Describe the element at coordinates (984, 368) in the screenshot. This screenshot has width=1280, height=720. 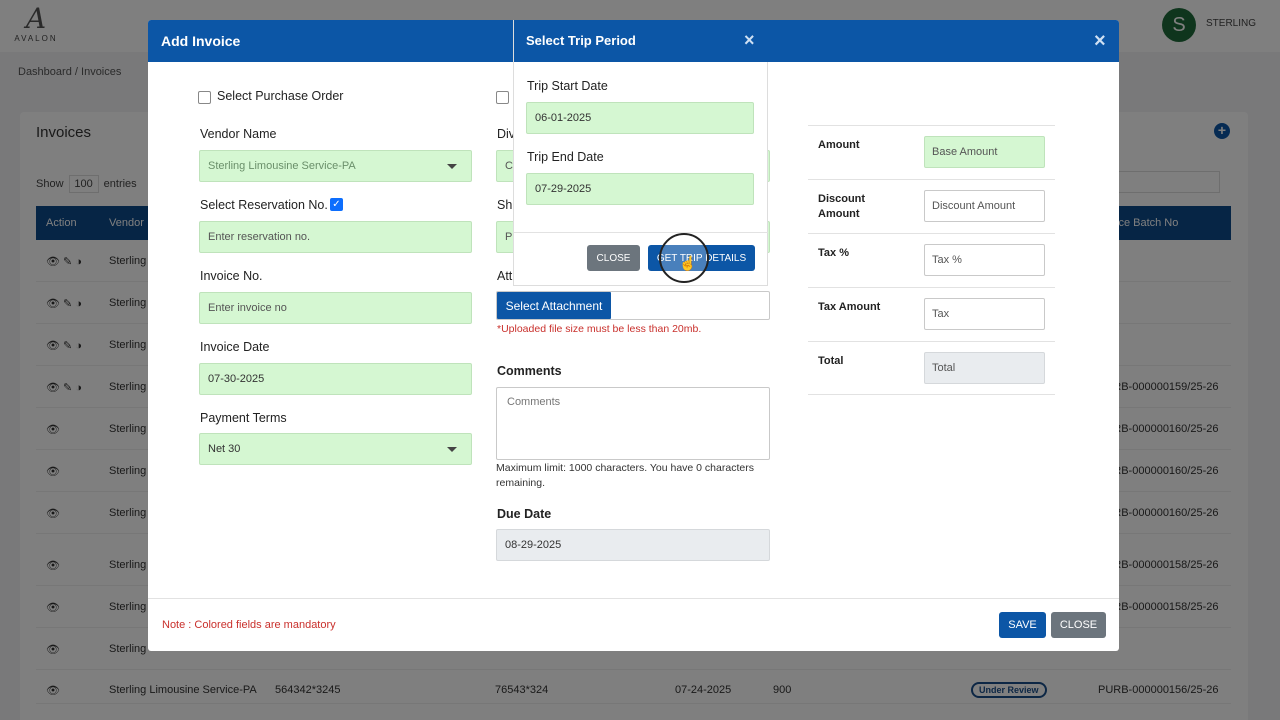
I see `amount-row-input: Total` at that location.